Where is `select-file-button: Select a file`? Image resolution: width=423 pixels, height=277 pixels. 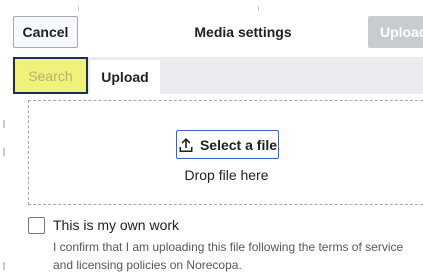
select-file-button: Select a file is located at coordinates (227, 144).